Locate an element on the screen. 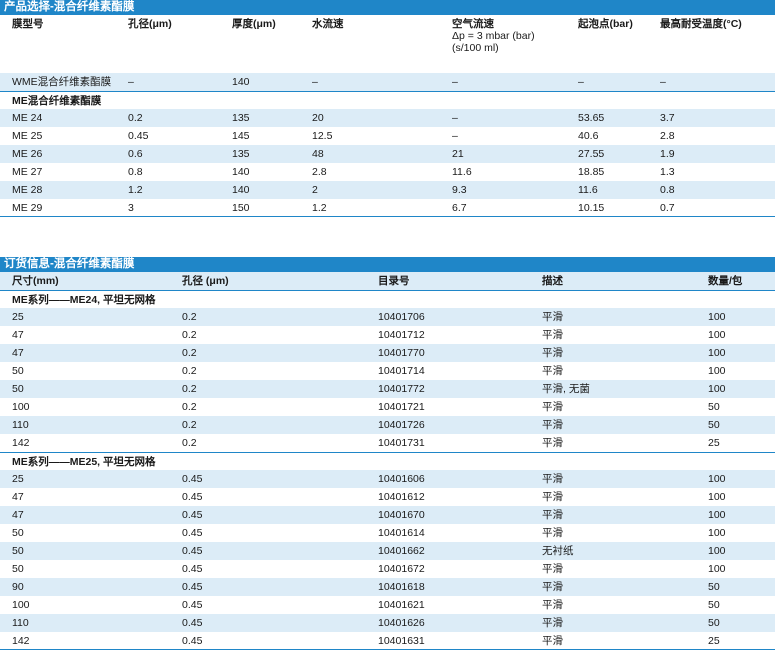 This screenshot has width=775, height=655. ordering-row: 50 0.45 10401662 无衬纸 100 is located at coordinates (387, 551).